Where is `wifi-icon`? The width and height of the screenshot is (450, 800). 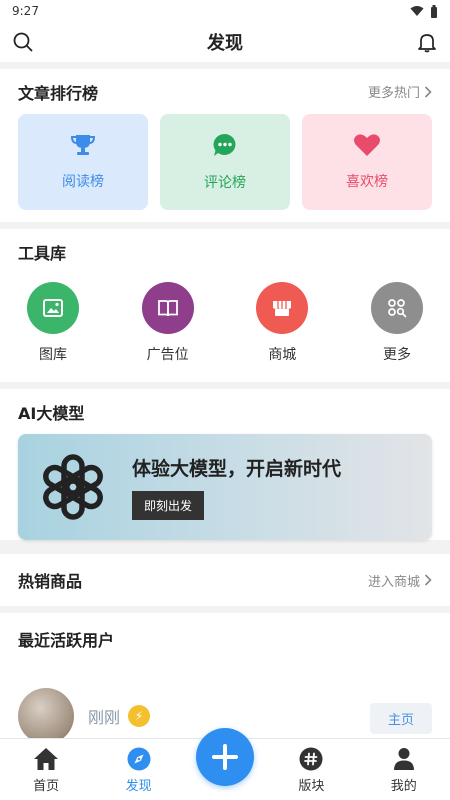 wifi-icon is located at coordinates (417, 11).